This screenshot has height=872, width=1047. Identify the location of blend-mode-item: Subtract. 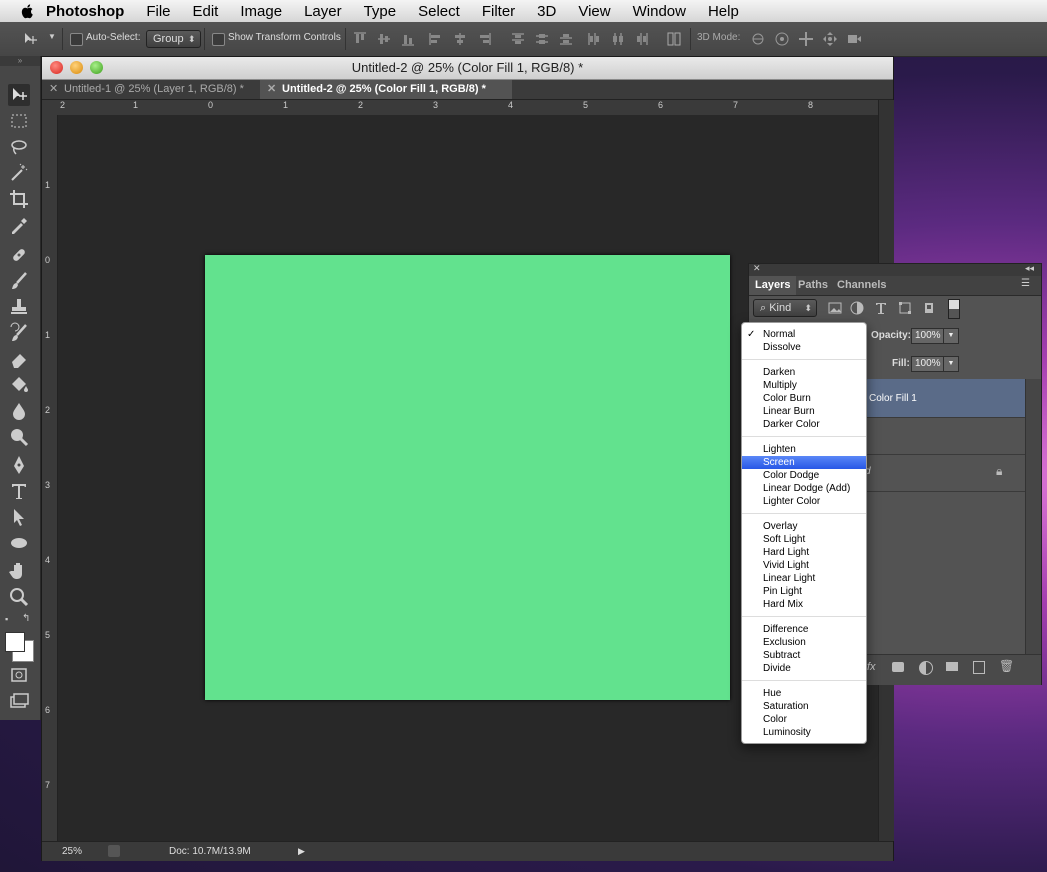
(804, 655).